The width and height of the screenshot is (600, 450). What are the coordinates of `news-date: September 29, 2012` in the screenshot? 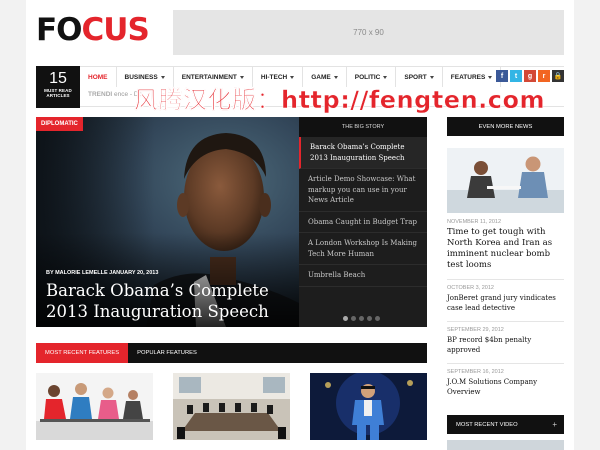 It's located at (475, 330).